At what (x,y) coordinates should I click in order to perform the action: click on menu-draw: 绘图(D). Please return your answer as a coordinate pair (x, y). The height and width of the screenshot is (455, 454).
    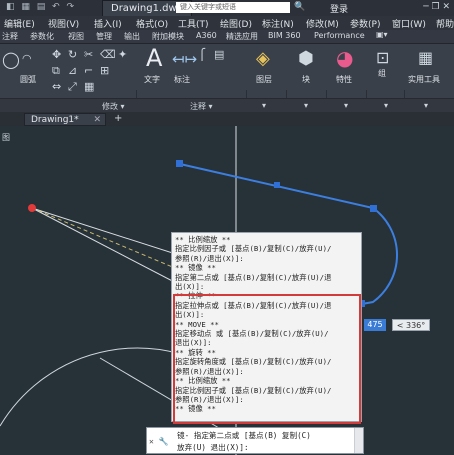
    Looking at the image, I should click on (236, 23).